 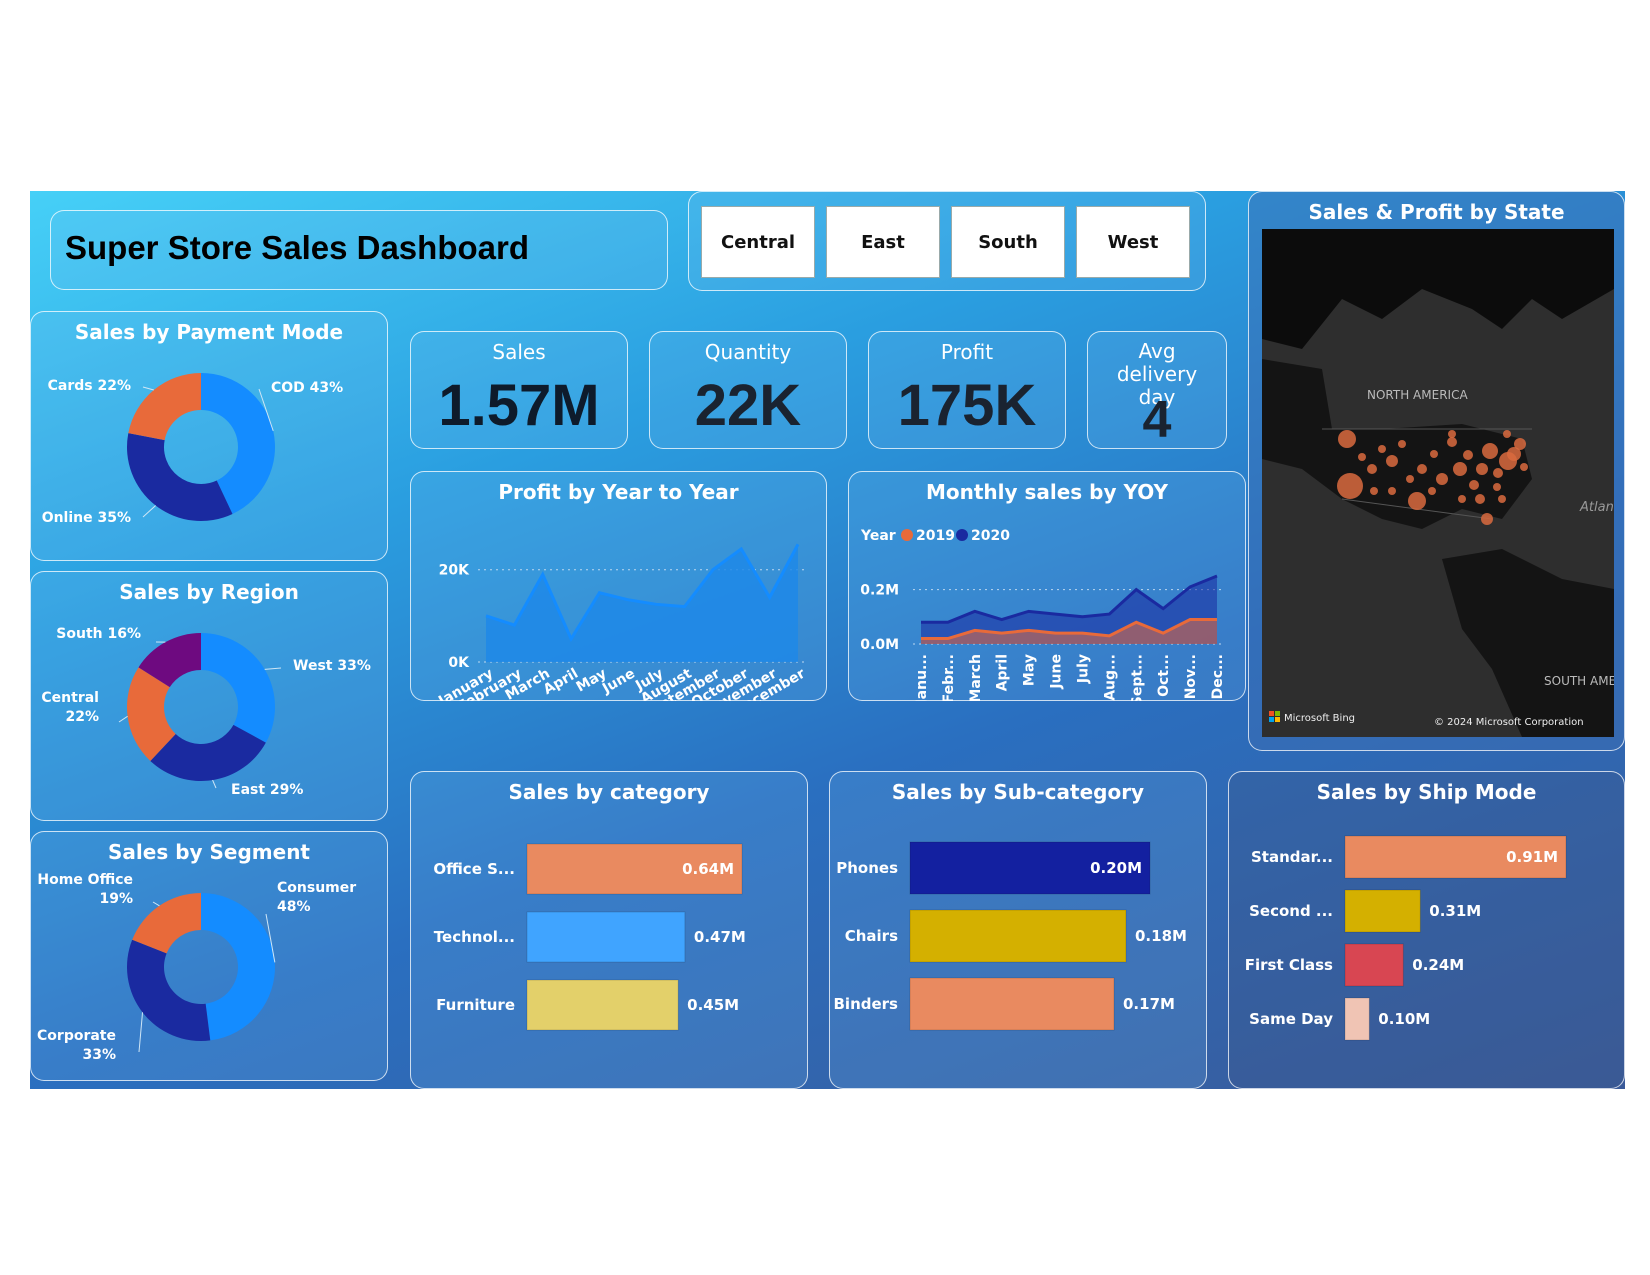 What do you see at coordinates (209, 592) in the screenshot?
I see `region-title: Sales by Region` at bounding box center [209, 592].